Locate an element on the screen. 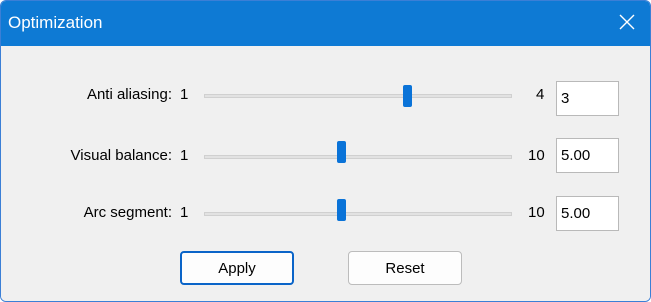 This screenshot has width=651, height=302. arc-segment-max: 10 is located at coordinates (536, 212).